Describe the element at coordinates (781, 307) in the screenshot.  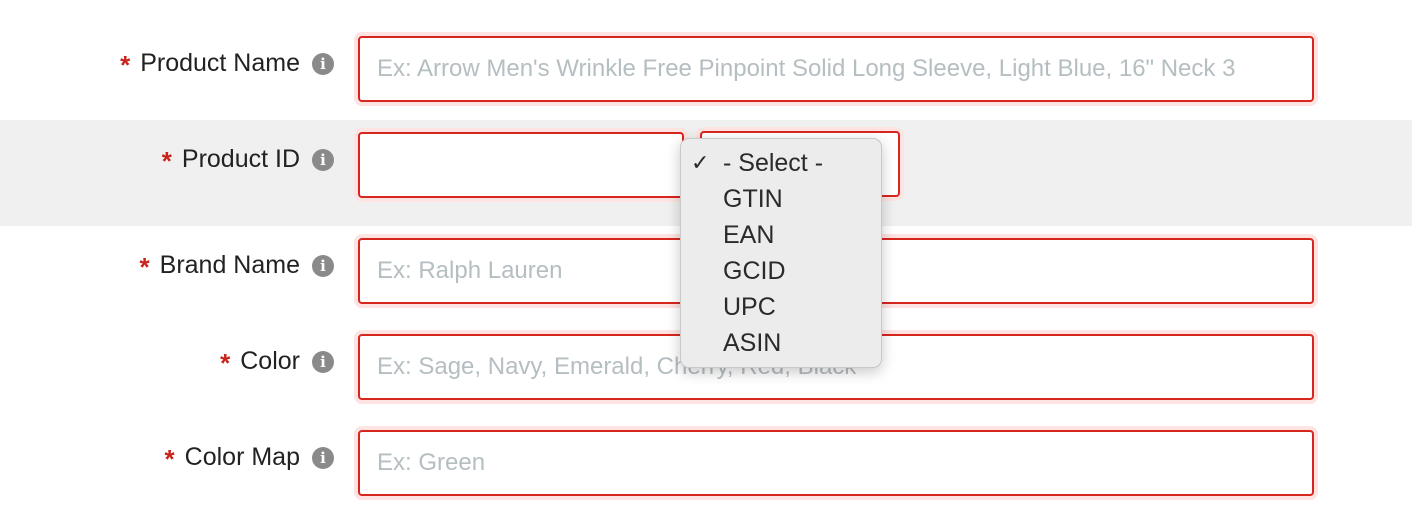
I see `dropdown-option-upc: UPC` at that location.